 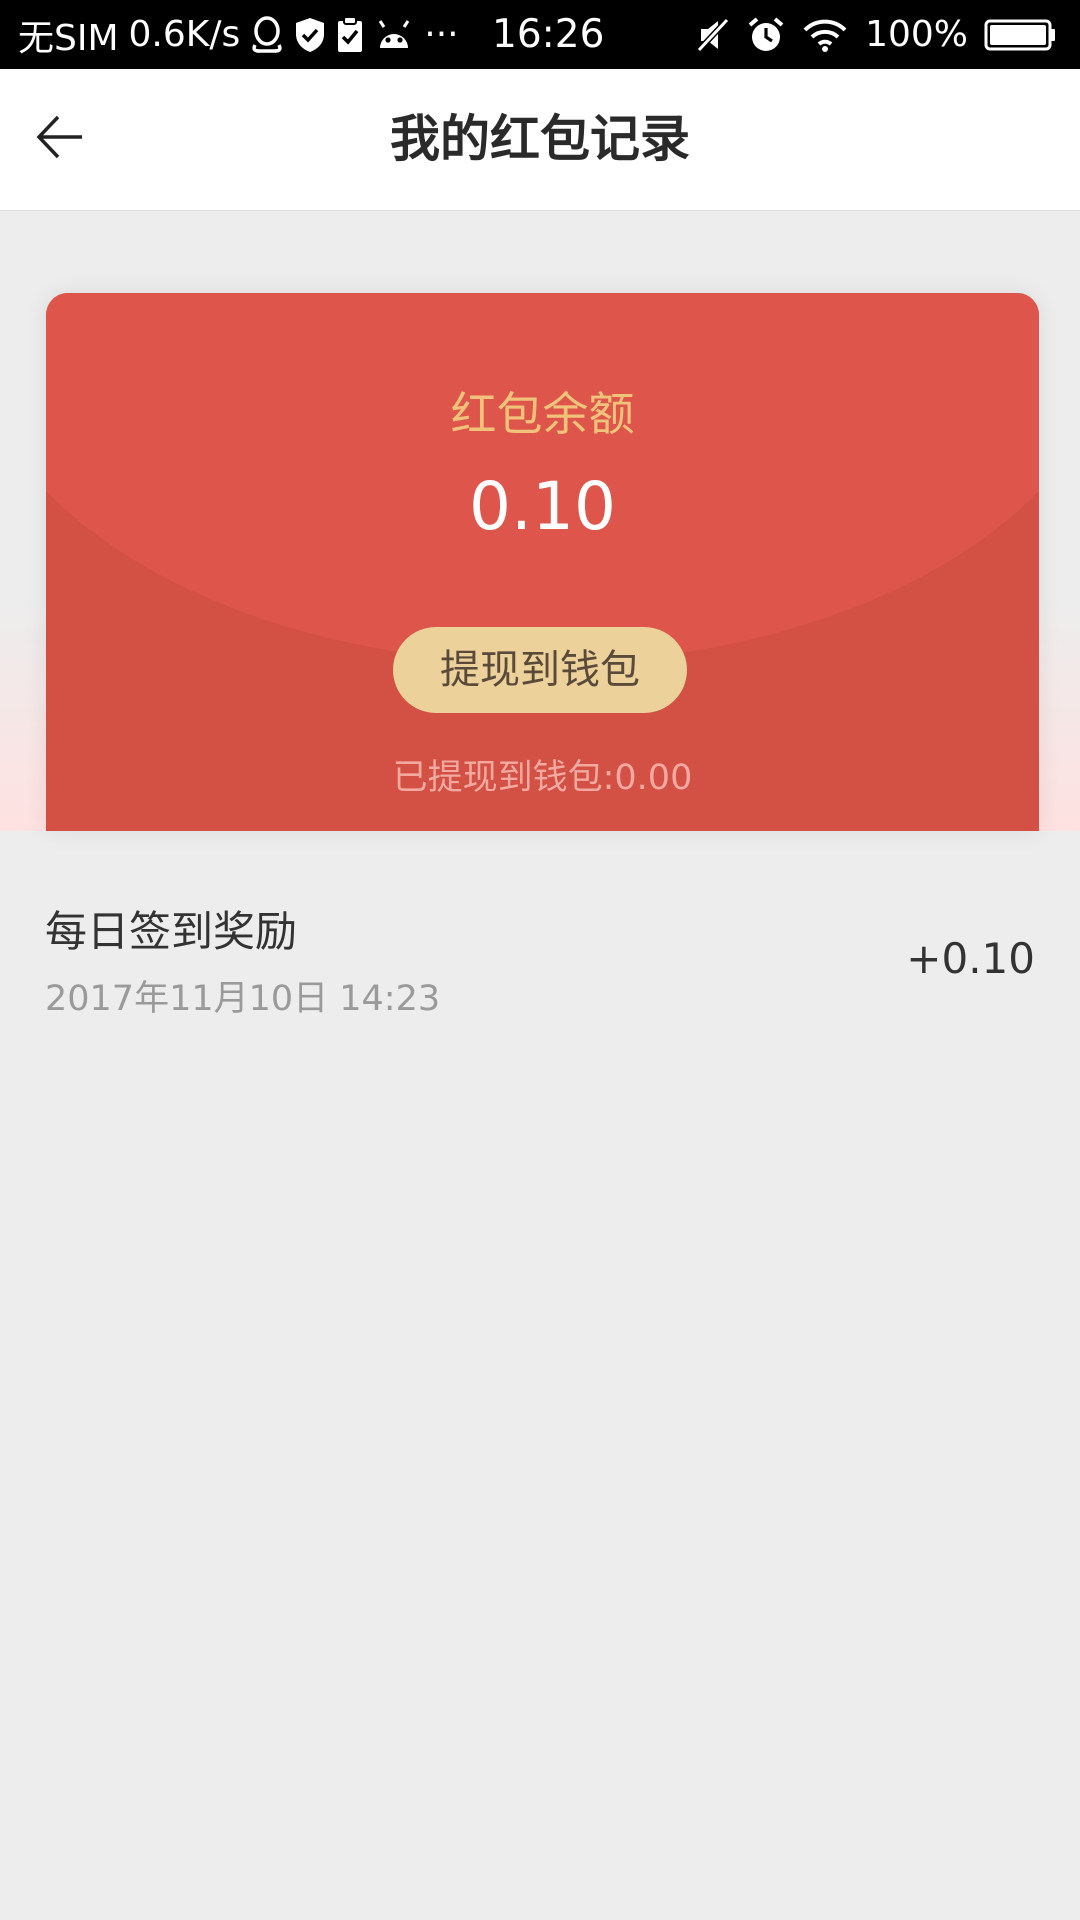 I want to click on withdraw-button: 提现到钱包, so click(x=540, y=670).